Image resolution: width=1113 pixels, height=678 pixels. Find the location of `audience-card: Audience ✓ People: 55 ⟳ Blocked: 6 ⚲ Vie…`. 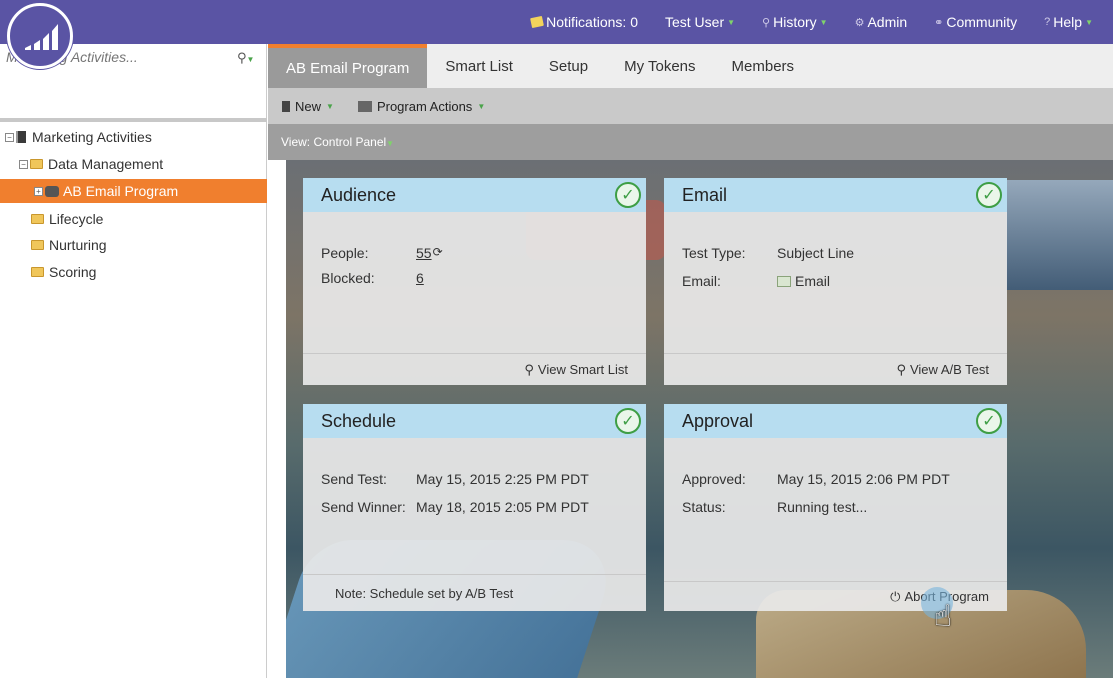

audience-card: Audience ✓ People: 55 ⟳ Blocked: 6 ⚲ Vie… is located at coordinates (474, 281).